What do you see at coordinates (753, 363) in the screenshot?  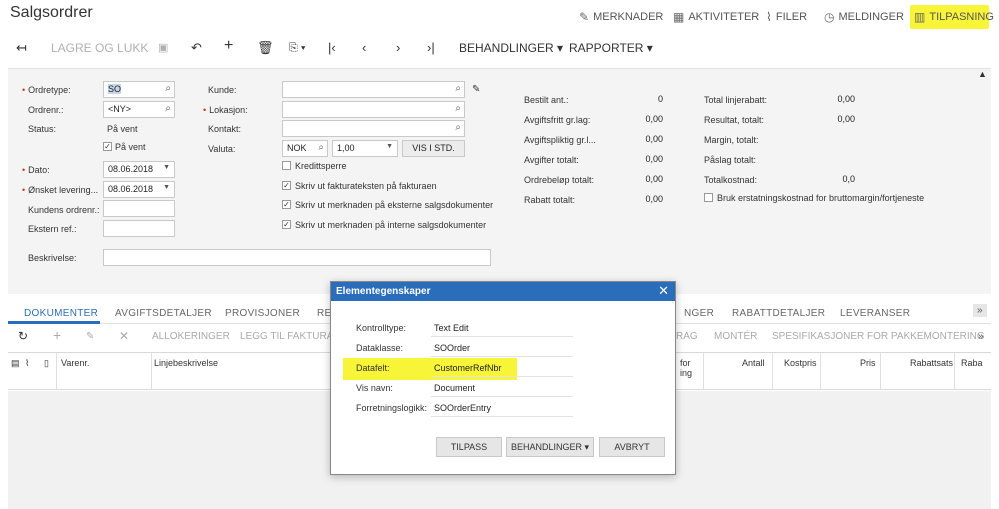 I see `col-antall: Antall` at bounding box center [753, 363].